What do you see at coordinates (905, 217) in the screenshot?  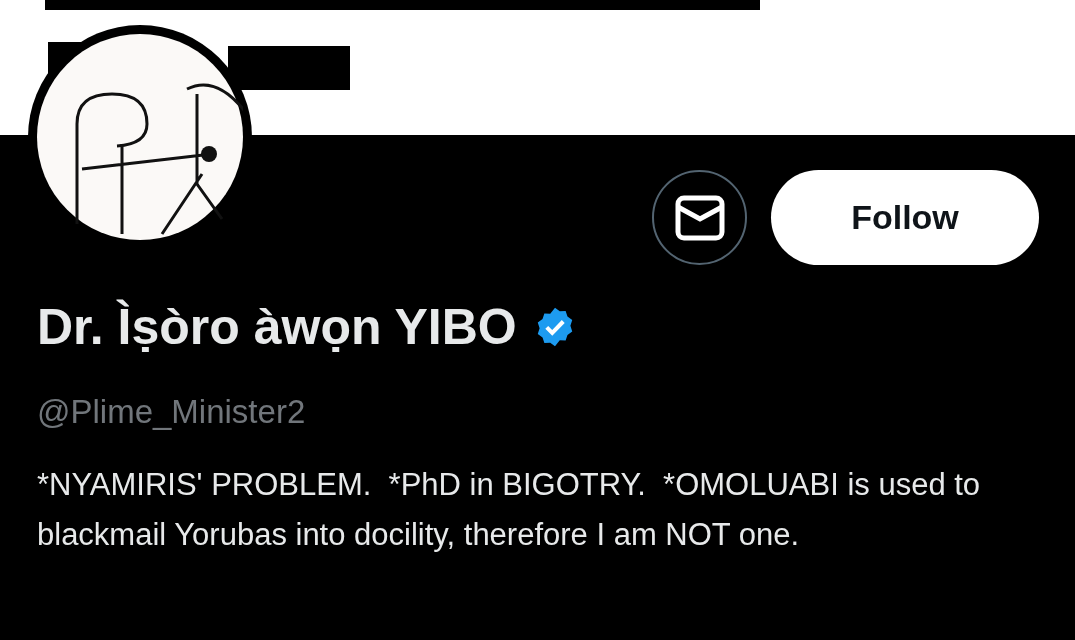 I see `follow-button: Follow` at bounding box center [905, 217].